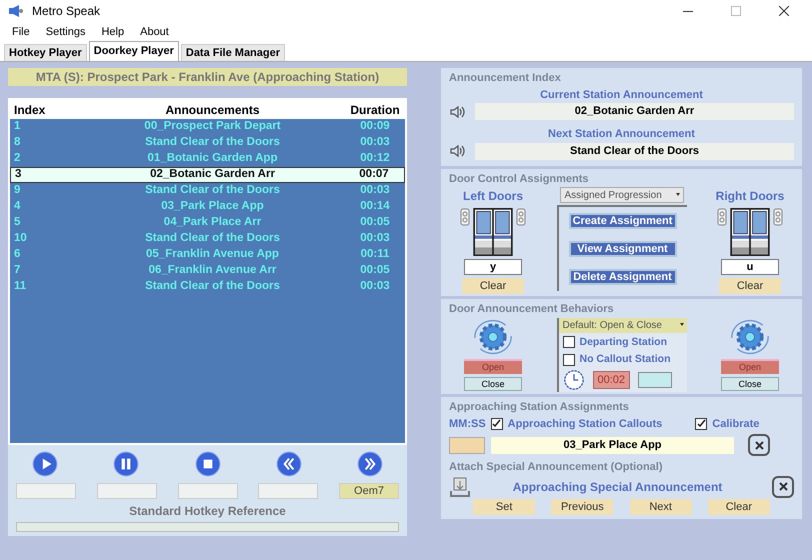 The height and width of the screenshot is (560, 812). Describe the element at coordinates (661, 506) in the screenshot. I see `special-button: Next` at that location.